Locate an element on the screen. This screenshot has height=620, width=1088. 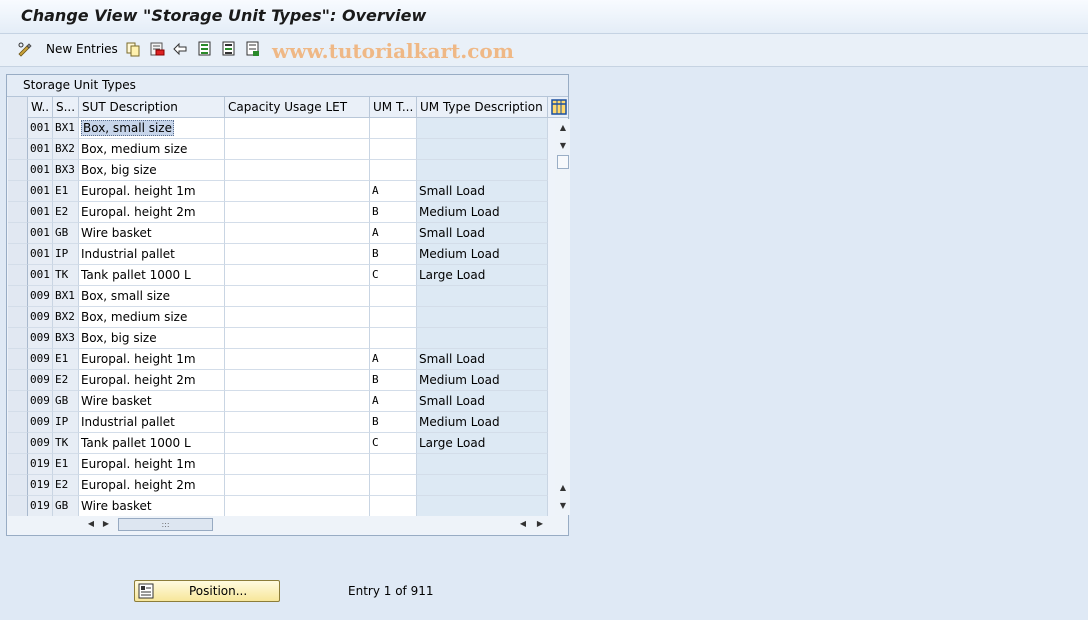
scroll-left-icon: ◀ is located at coordinates (91, 524).